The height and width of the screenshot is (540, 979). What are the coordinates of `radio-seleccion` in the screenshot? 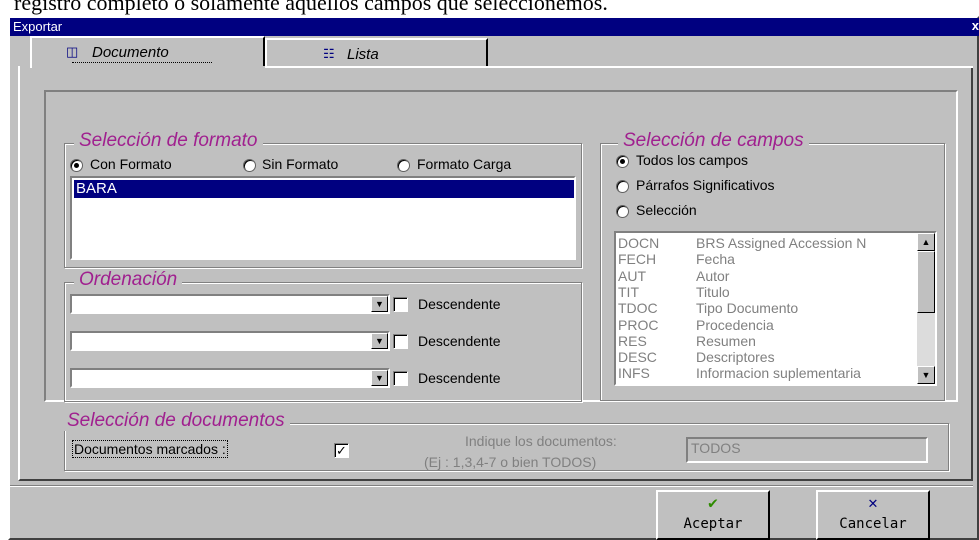 It's located at (622, 211).